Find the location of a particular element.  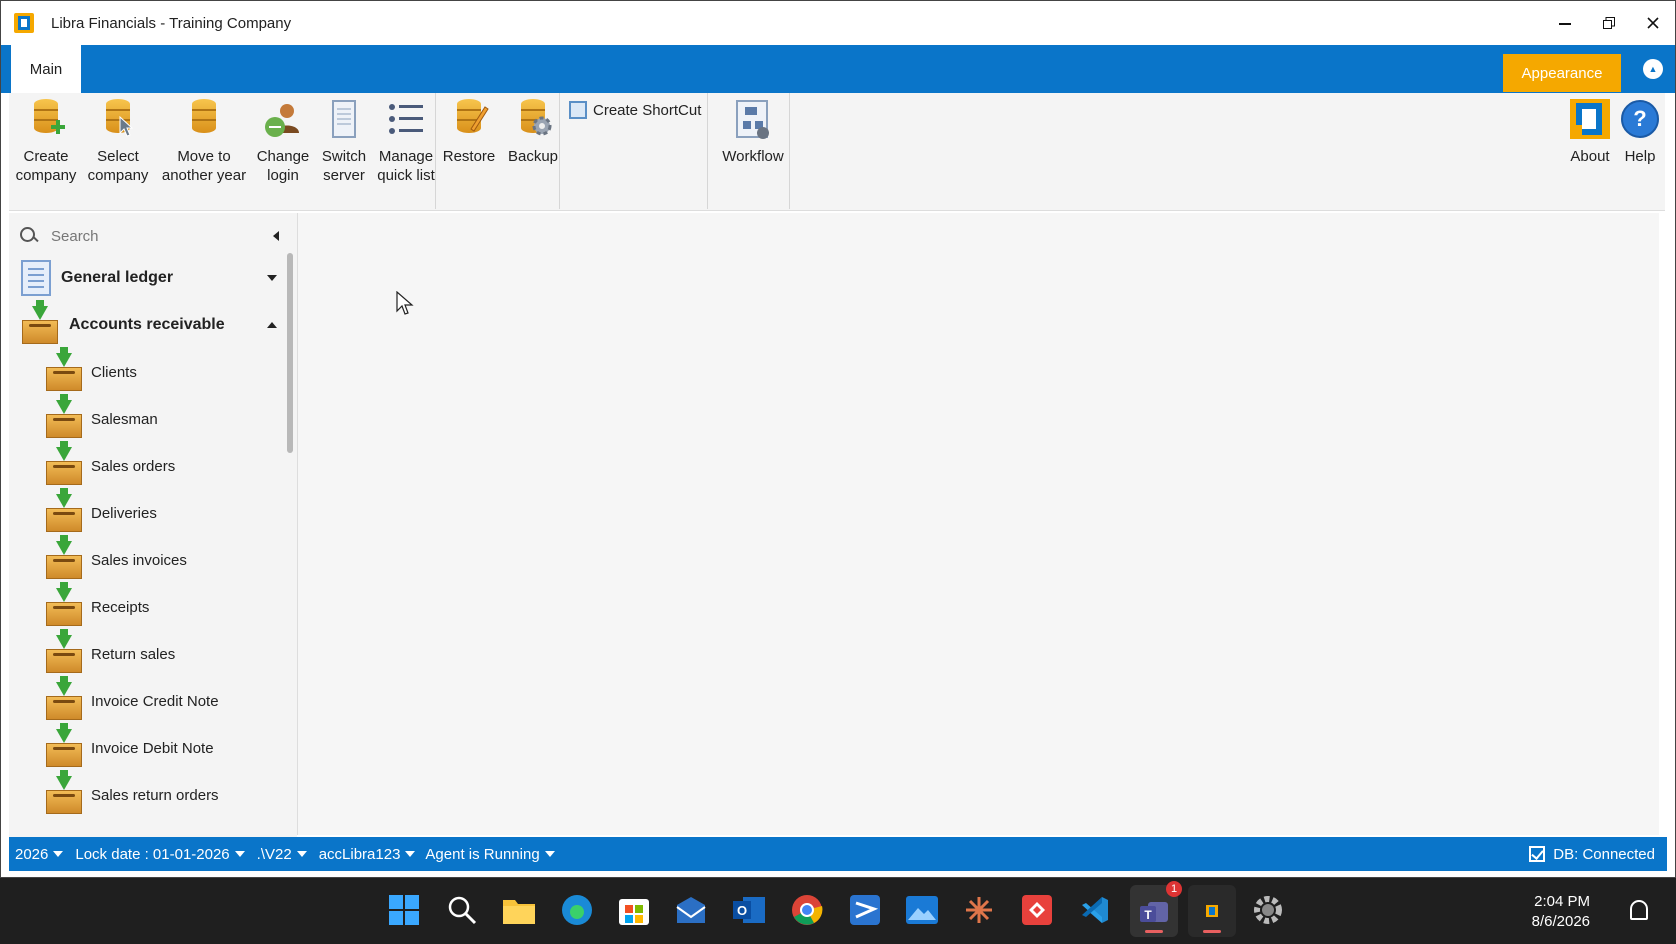

move-year-label: Move to another year is located at coordinates (204, 166).